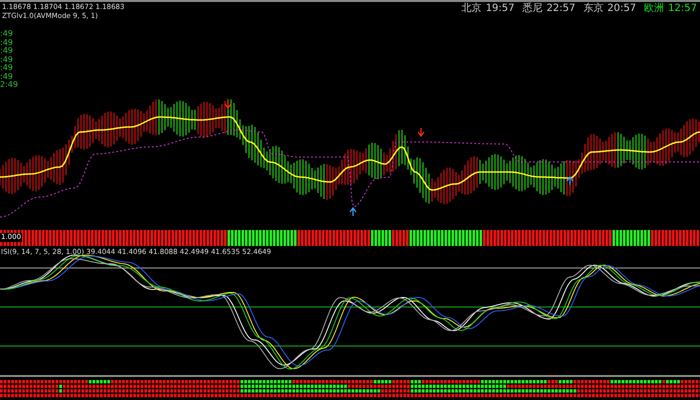 Image resolution: width=700 pixels, height=400 pixels. I want to click on city-label: 北京, so click(472, 9).